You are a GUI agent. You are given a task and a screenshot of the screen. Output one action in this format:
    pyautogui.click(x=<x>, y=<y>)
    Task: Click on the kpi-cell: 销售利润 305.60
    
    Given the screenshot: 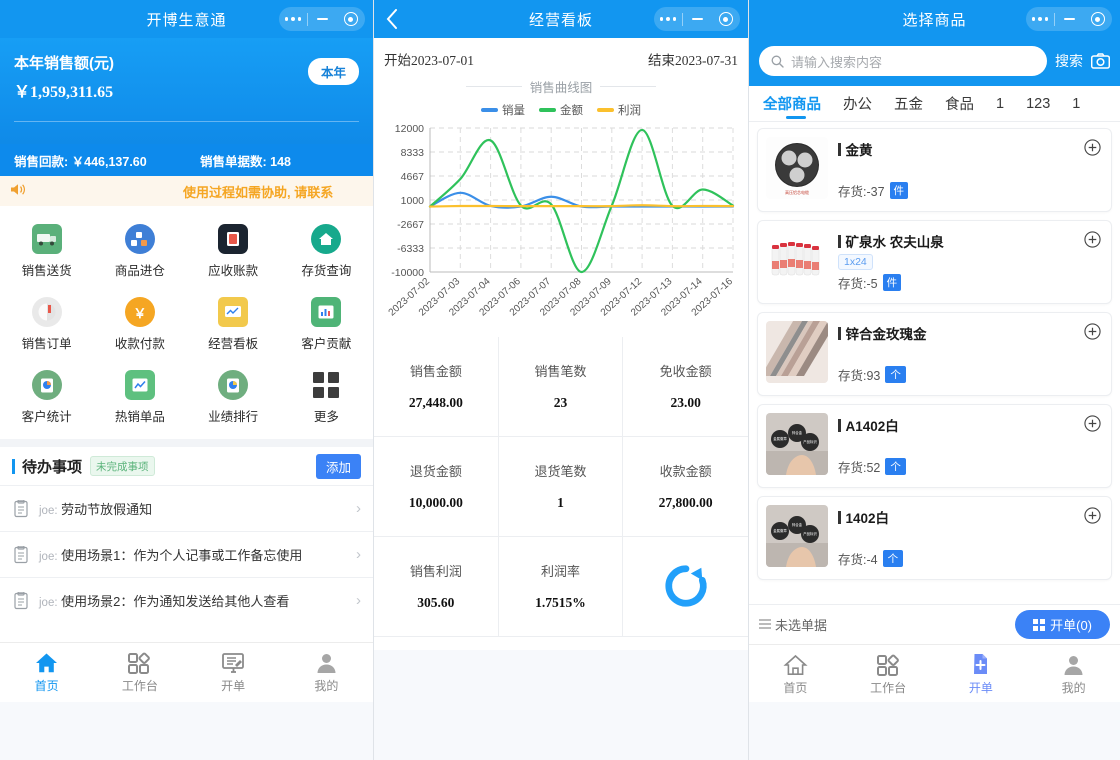 What is the action you would take?
    pyautogui.click(x=436, y=587)
    